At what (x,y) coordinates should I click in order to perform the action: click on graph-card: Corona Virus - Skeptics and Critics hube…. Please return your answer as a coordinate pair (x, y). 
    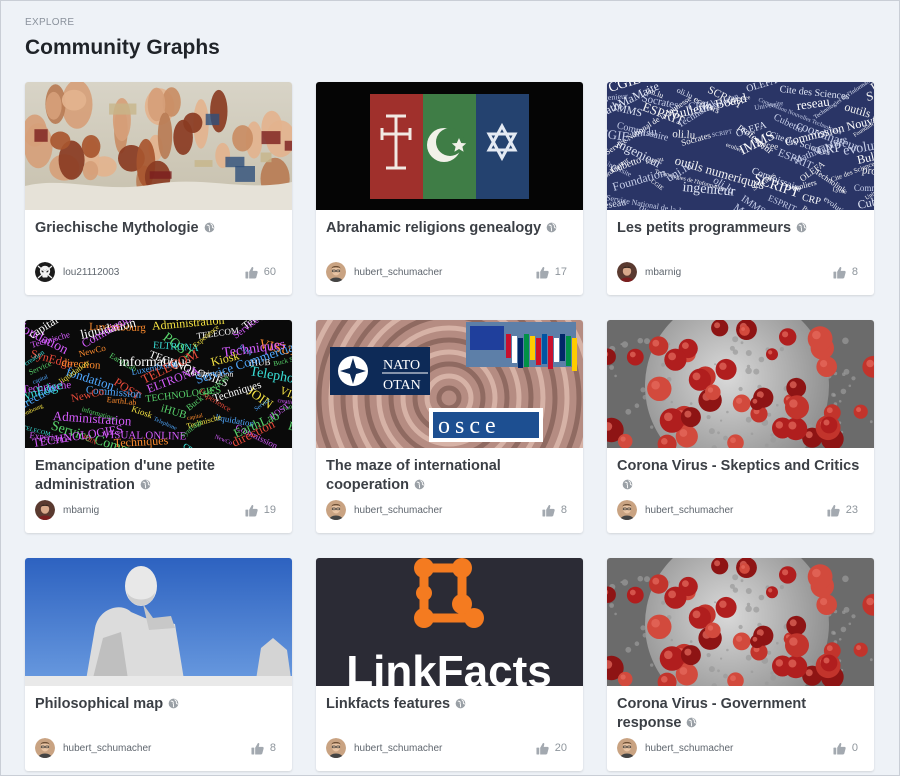
    Looking at the image, I should click on (740, 426).